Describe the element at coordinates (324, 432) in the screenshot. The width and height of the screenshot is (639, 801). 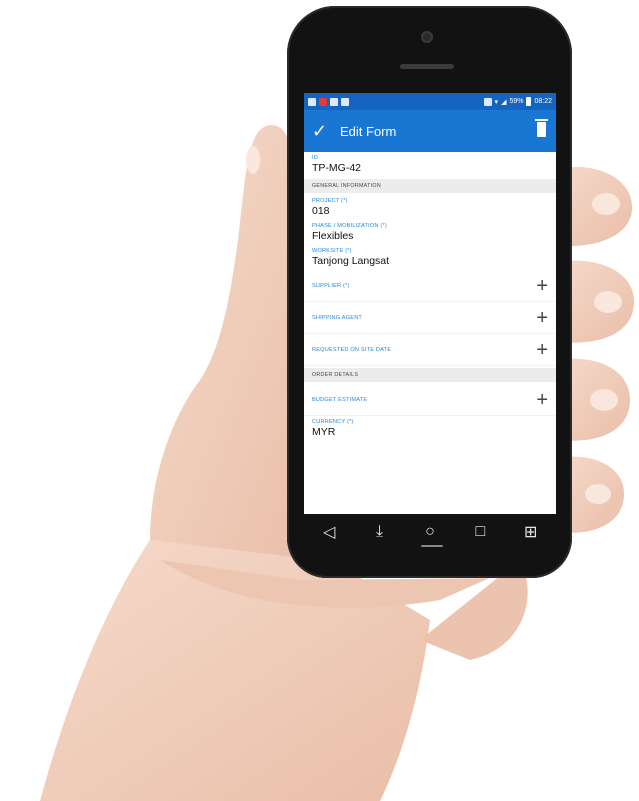
I see `currency-value: MYR` at that location.